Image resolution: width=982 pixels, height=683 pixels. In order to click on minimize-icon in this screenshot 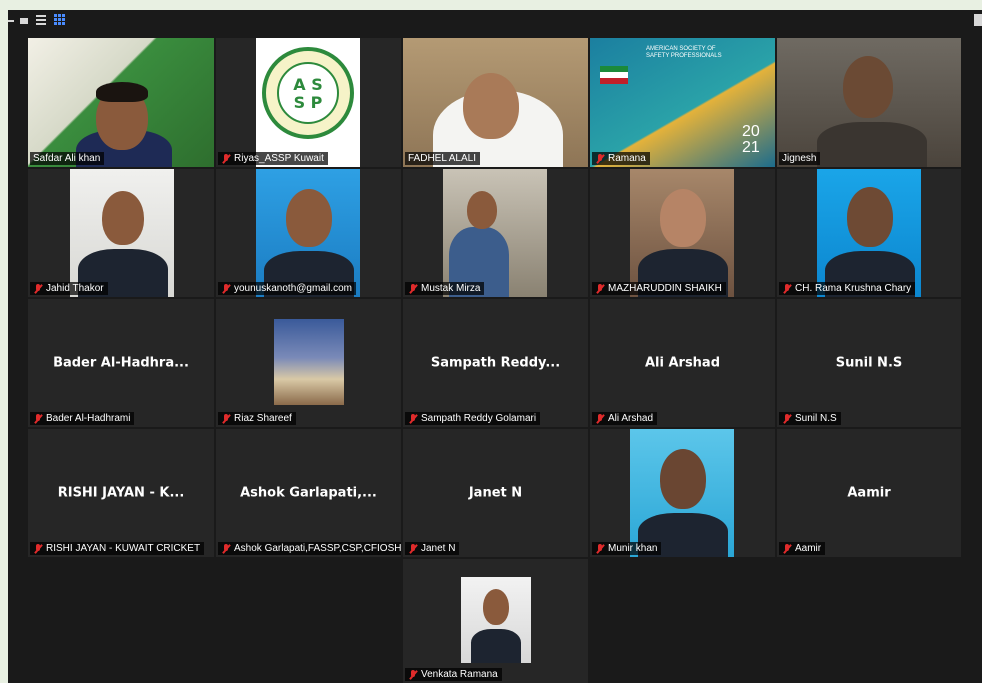, I will do `click(11, 21)`.